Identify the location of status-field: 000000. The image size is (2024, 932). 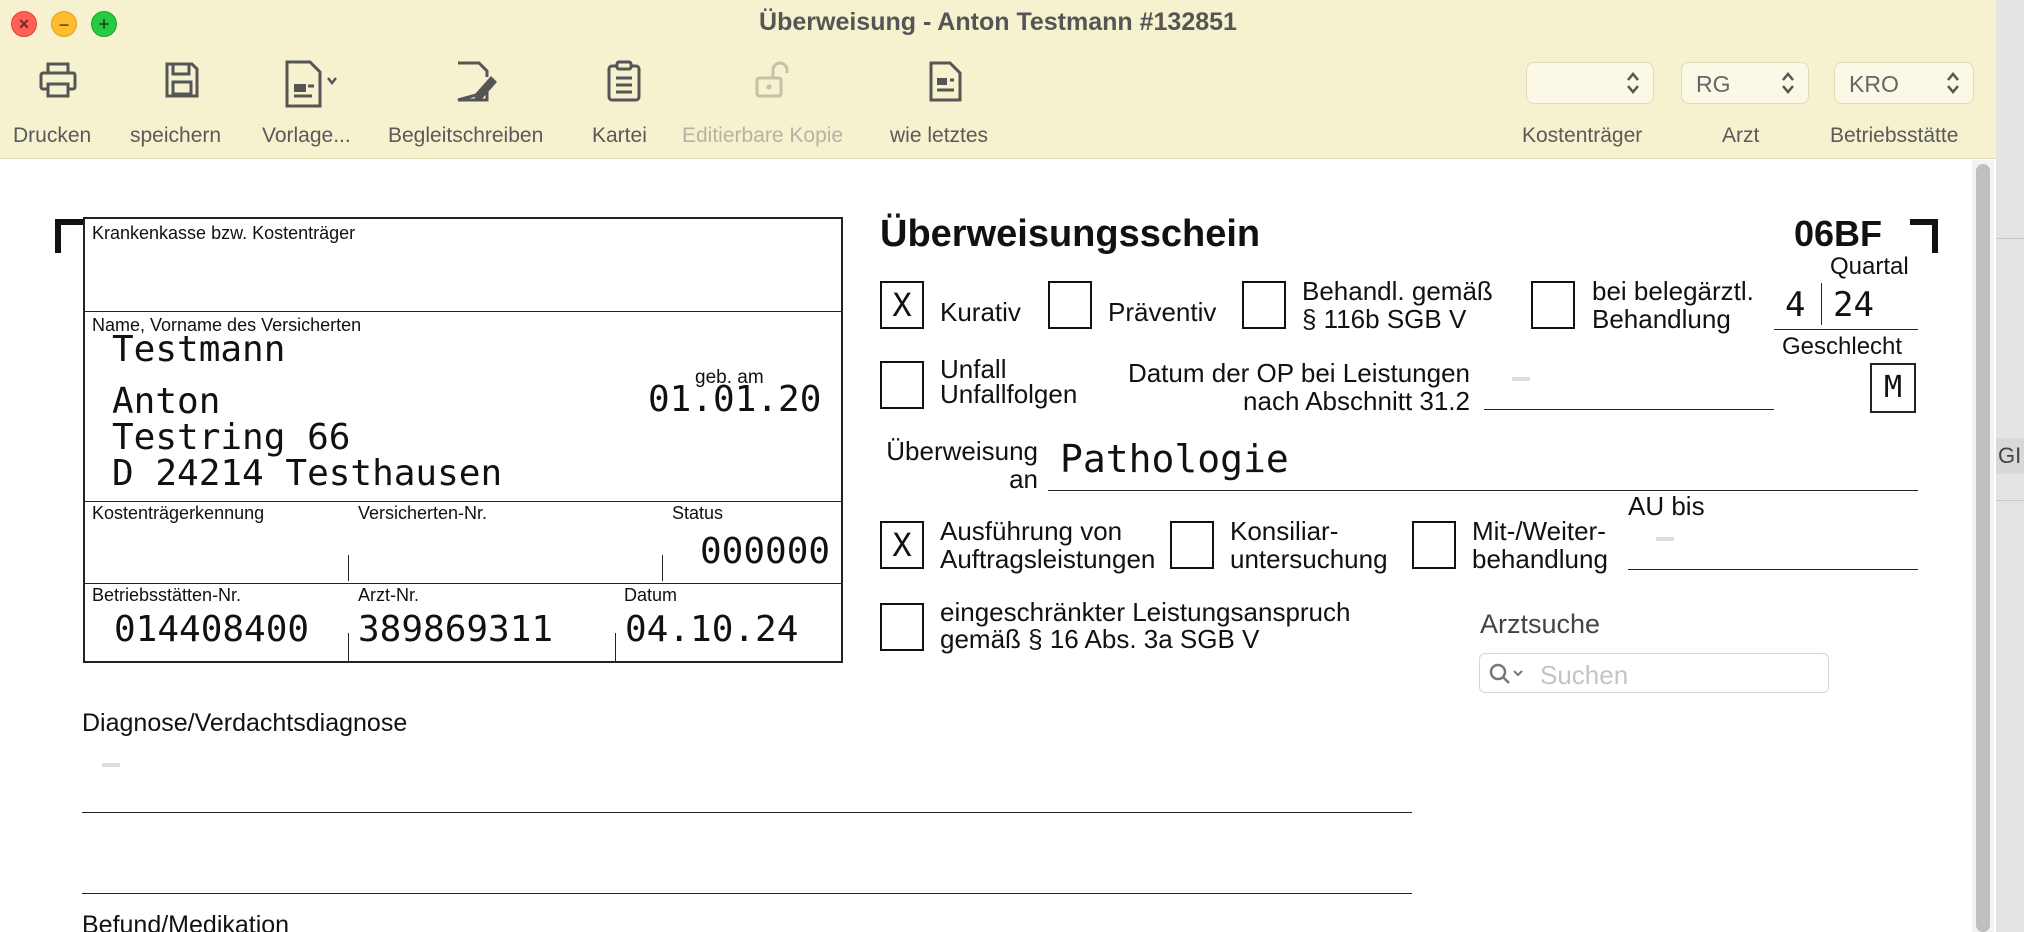
(765, 551).